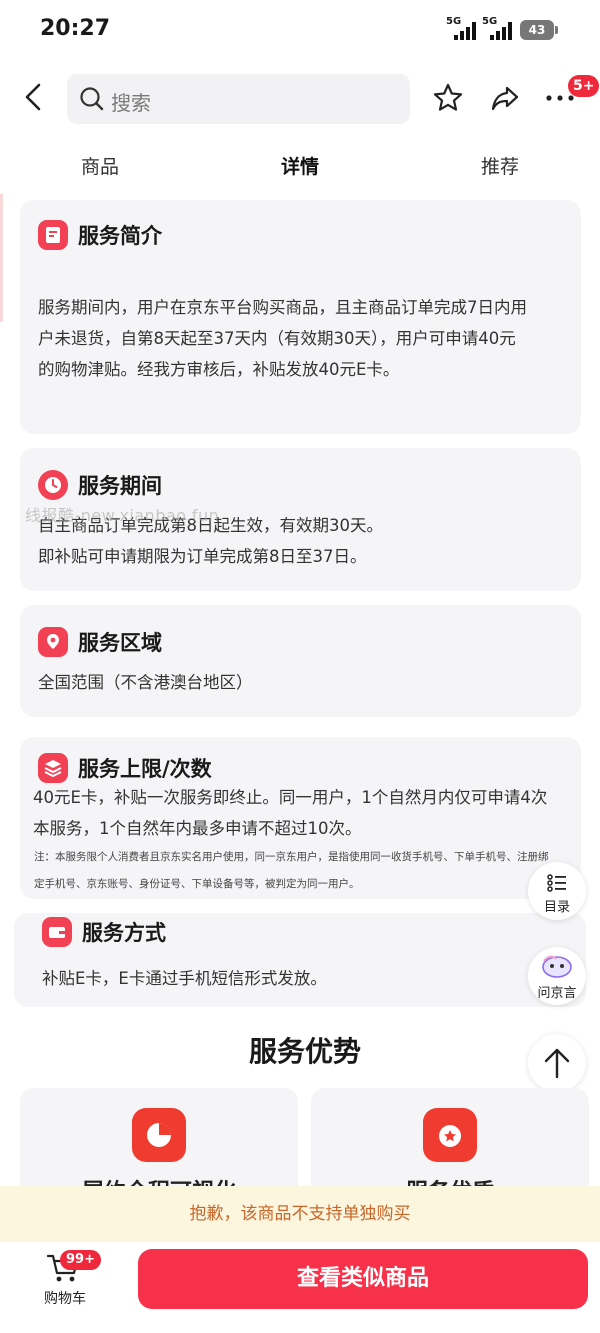 The height and width of the screenshot is (1333, 600). I want to click on service-method-card: 服务方式 补贴E卡，E卡通过手机短信形式发放。, so click(300, 960).